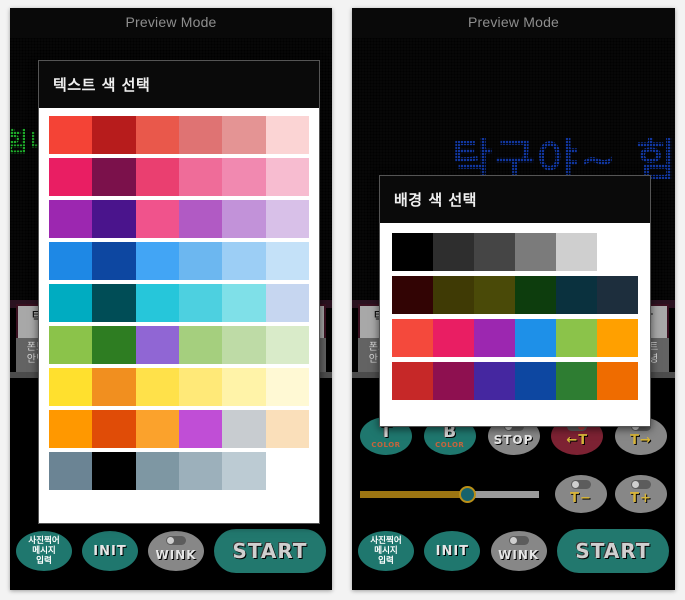 Image resolution: width=685 pixels, height=600 pixels. What do you see at coordinates (44, 551) in the screenshot?
I see `left-photo-message-input-button: 사진찍어 메시지 입력` at bounding box center [44, 551].